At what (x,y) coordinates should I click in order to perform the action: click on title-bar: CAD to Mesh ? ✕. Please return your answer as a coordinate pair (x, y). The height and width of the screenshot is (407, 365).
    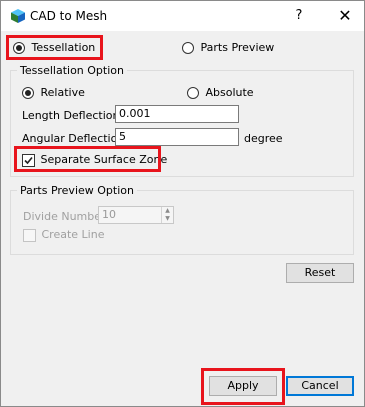
    Looking at the image, I should click on (182, 16).